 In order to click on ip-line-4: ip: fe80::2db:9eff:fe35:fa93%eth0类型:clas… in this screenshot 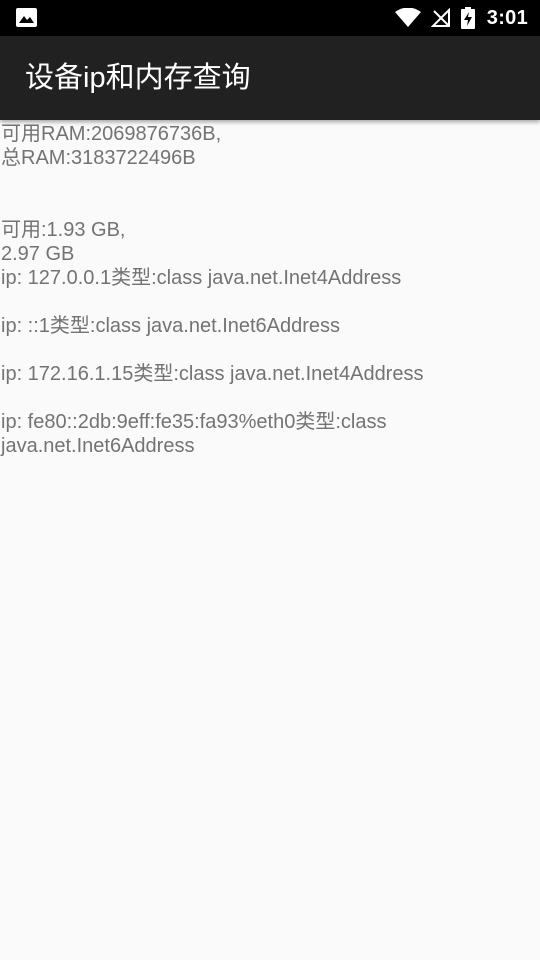, I will do `click(197, 434)`.